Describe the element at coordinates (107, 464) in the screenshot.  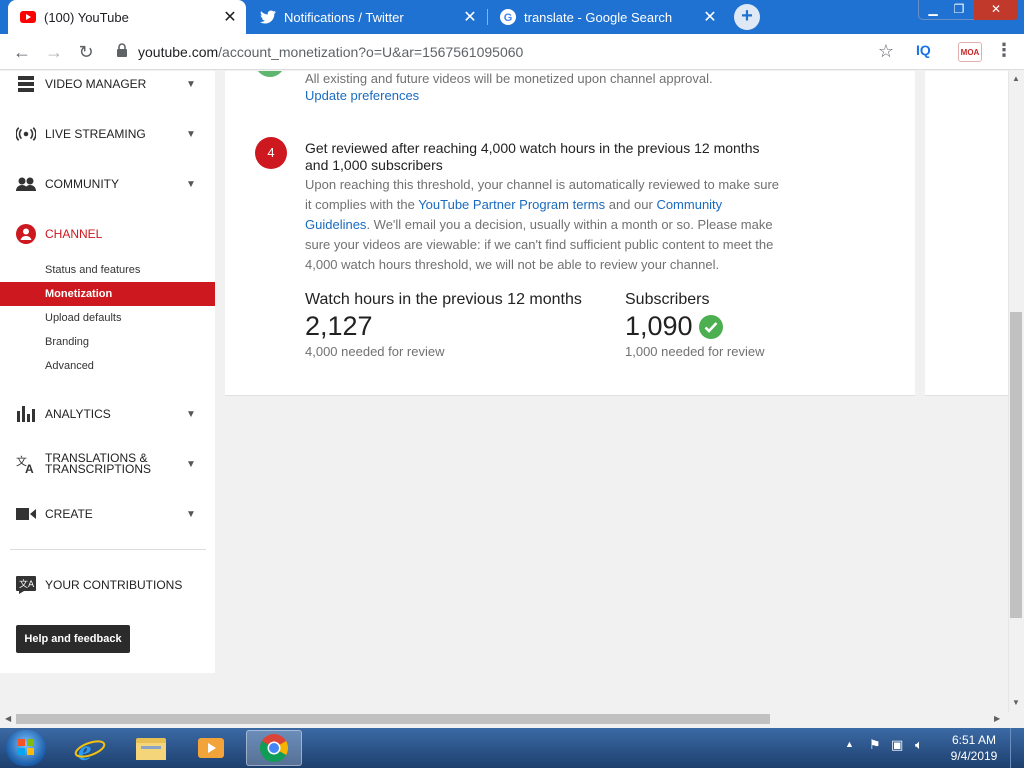
I see `sidebar-item-translations: 文A TRANSLATIONS & TRANSCRIPTIONS ▼` at that location.